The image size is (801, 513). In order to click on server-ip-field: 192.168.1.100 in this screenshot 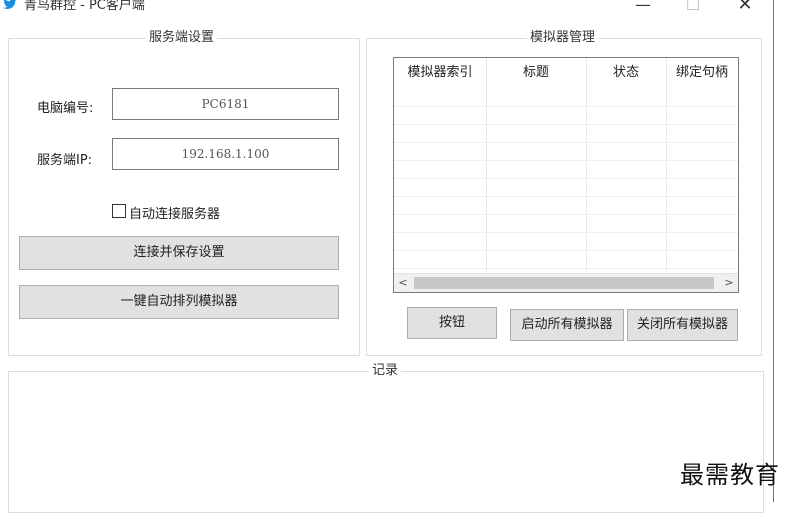, I will do `click(225, 154)`.